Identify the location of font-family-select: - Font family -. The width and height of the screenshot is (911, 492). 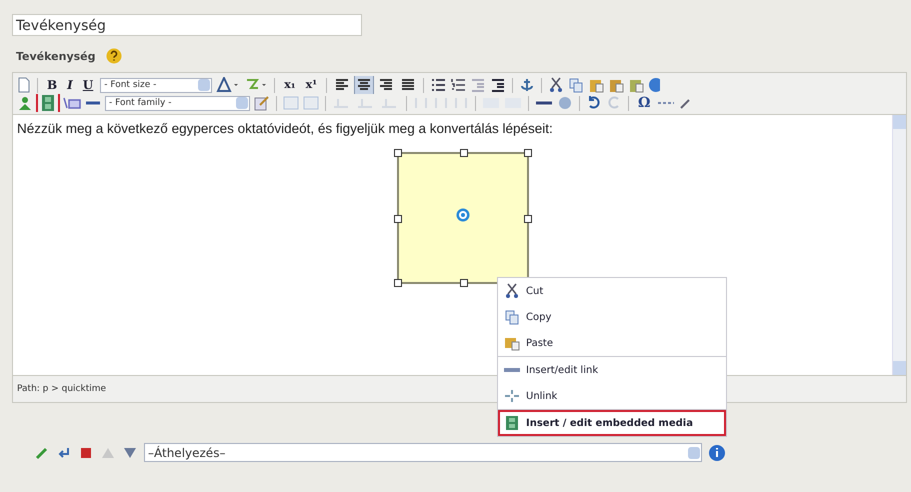
(177, 103).